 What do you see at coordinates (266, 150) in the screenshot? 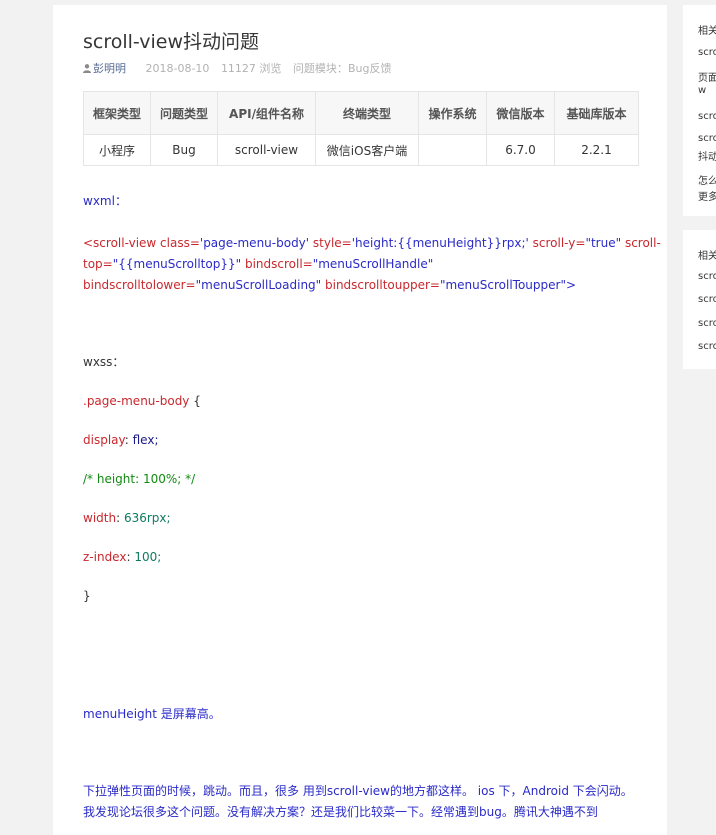
I see `table-cell: scroll-view` at bounding box center [266, 150].